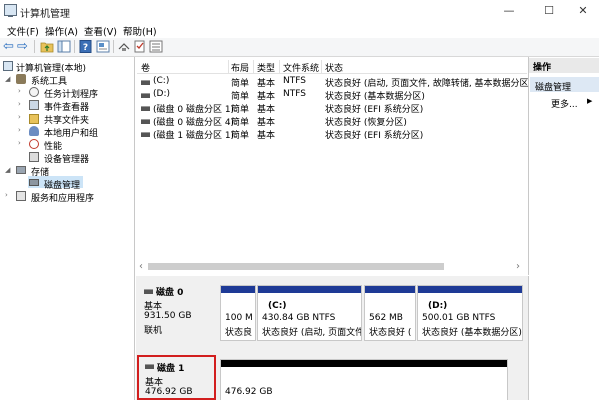  What do you see at coordinates (299, 318) in the screenshot?
I see `partition-size: 430.84 GB NTFS` at bounding box center [299, 318].